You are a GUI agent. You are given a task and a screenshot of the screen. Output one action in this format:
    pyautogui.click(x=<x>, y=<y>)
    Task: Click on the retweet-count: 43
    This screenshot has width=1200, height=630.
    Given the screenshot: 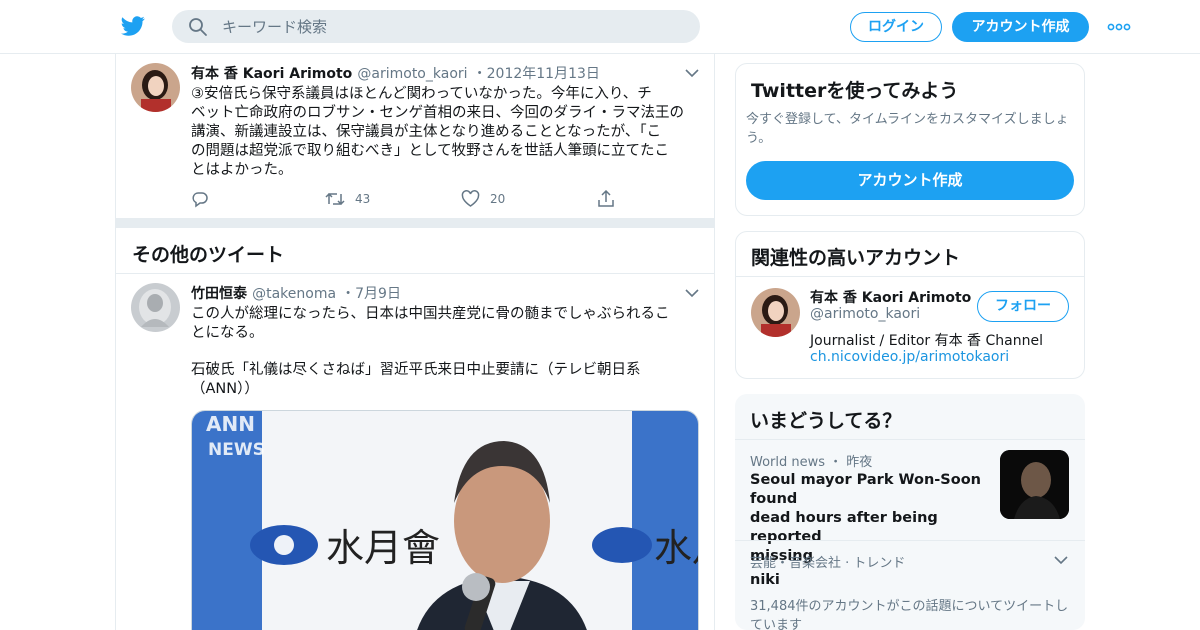 What is the action you would take?
    pyautogui.click(x=363, y=199)
    